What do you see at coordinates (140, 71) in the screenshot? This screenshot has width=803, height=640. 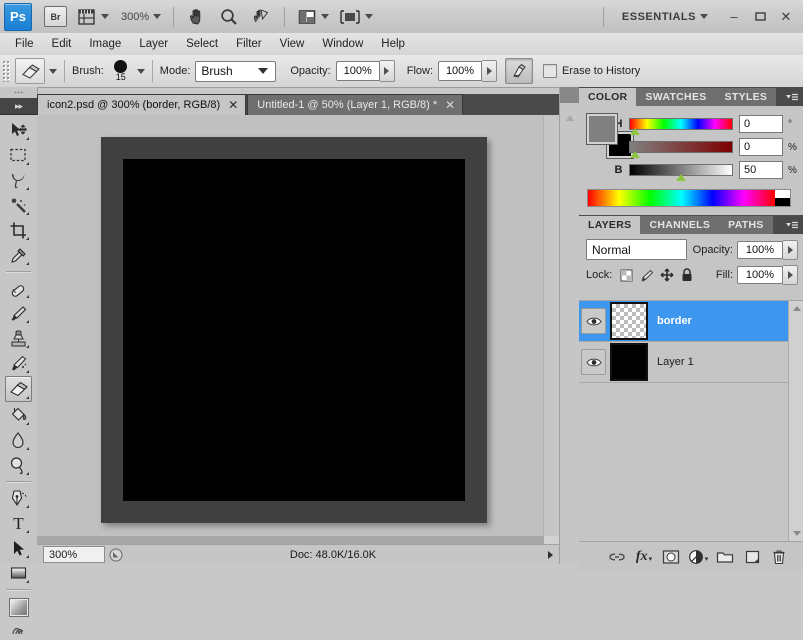 I see `brush-chevron-down-icon` at bounding box center [140, 71].